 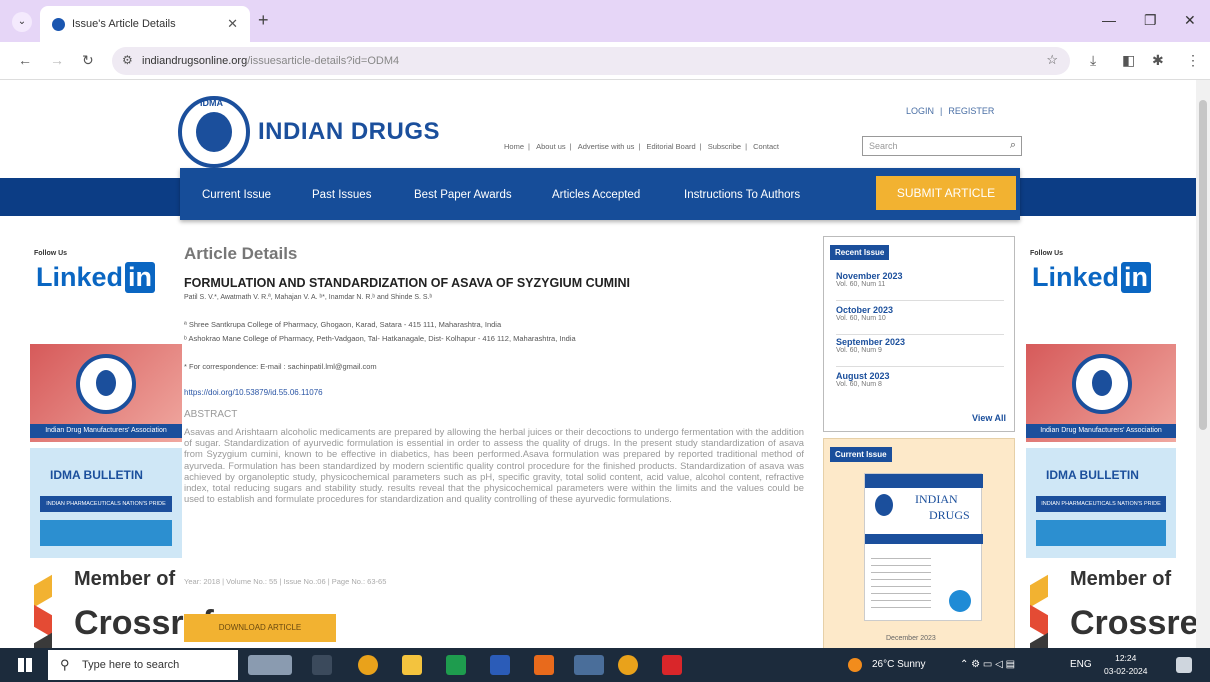 What do you see at coordinates (1093, 60) in the screenshot?
I see `download-icon: ⤓` at bounding box center [1093, 60].